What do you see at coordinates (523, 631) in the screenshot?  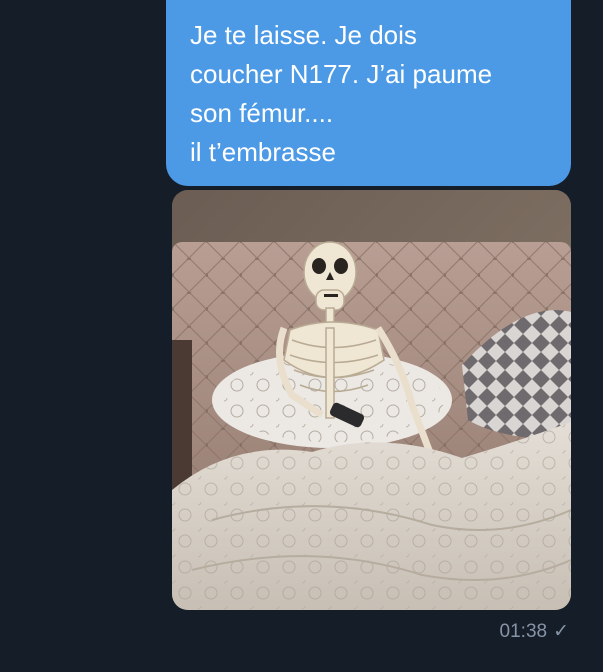 I see `message-time: 01:38` at bounding box center [523, 631].